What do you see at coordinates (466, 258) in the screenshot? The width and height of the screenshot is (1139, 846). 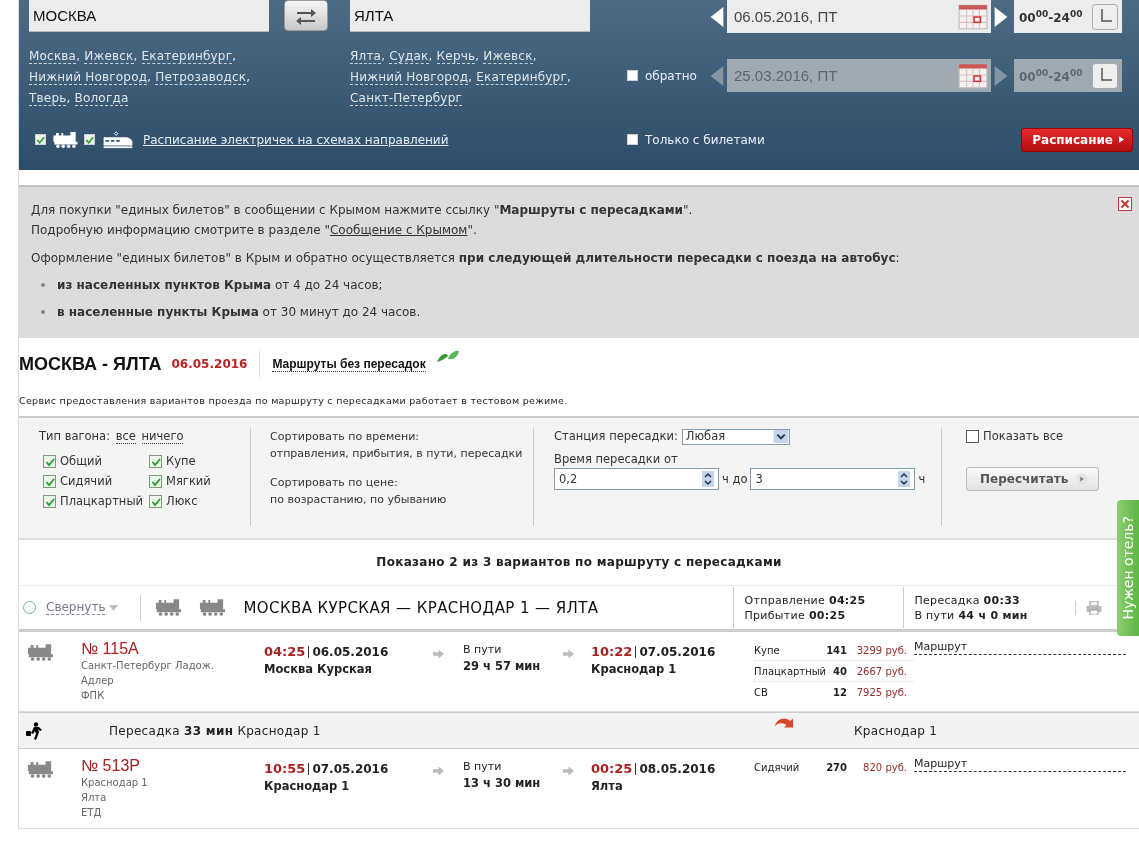 I see `notice-text: Оформление "единых билетов" в Крым и обратно осуществляется при следующей длительности пересадки с поезда на автобус:` at bounding box center [466, 258].